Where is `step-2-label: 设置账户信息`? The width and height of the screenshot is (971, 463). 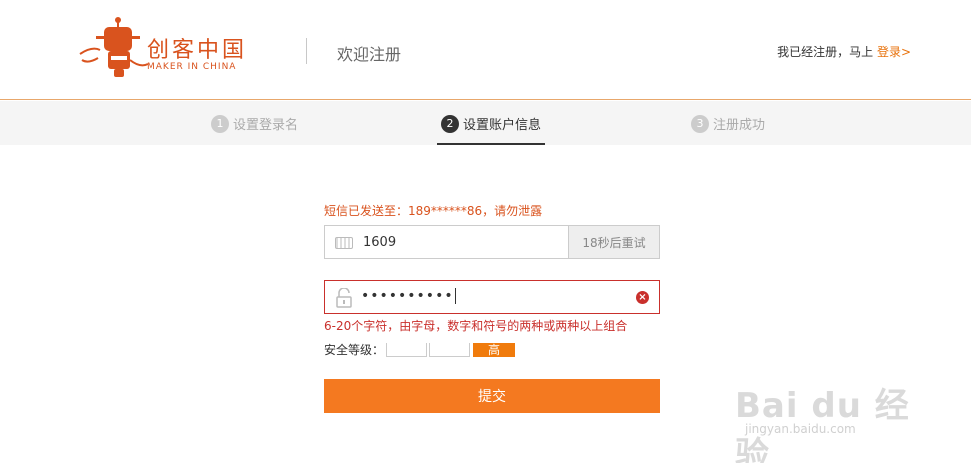
step-2-label: 设置账户信息 is located at coordinates (502, 125).